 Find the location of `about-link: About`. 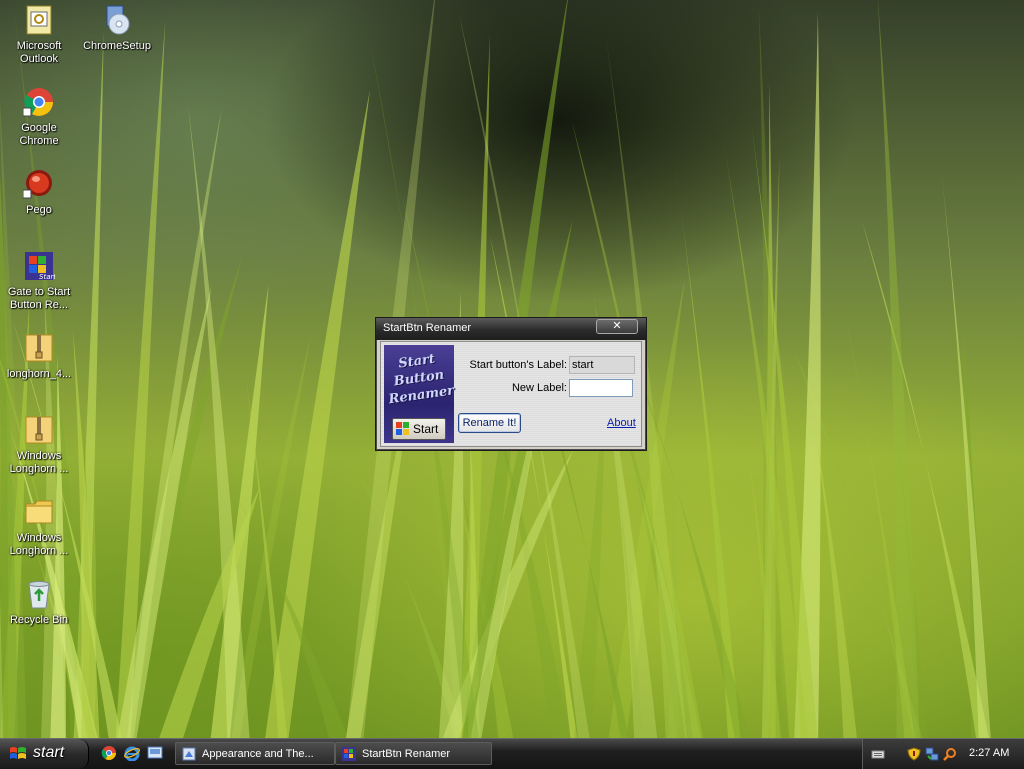

about-link: About is located at coordinates (621, 423).